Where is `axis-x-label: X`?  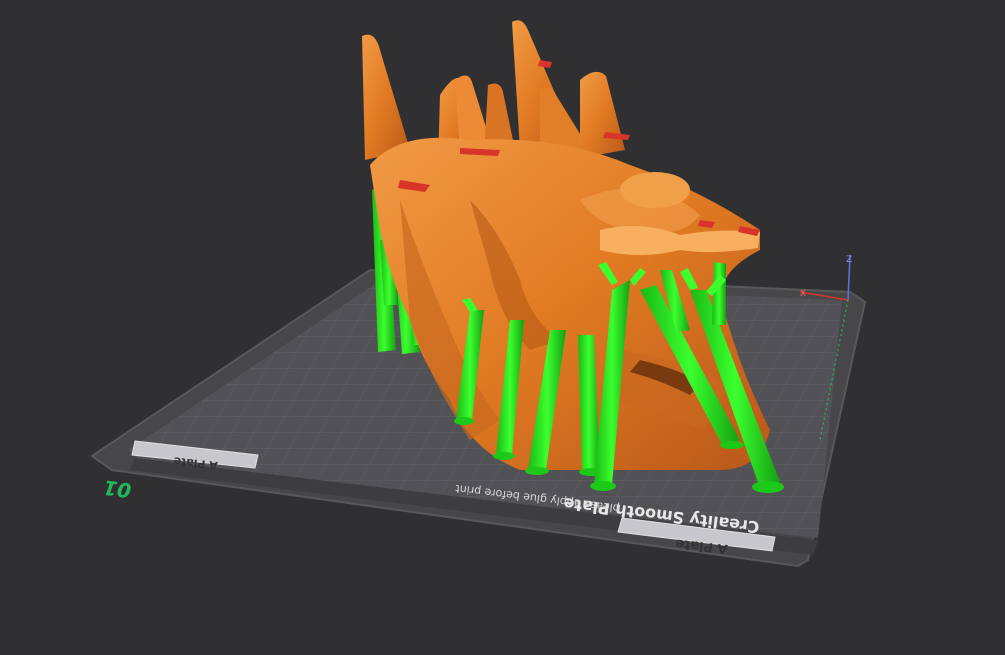
axis-x-label: X is located at coordinates (803, 294).